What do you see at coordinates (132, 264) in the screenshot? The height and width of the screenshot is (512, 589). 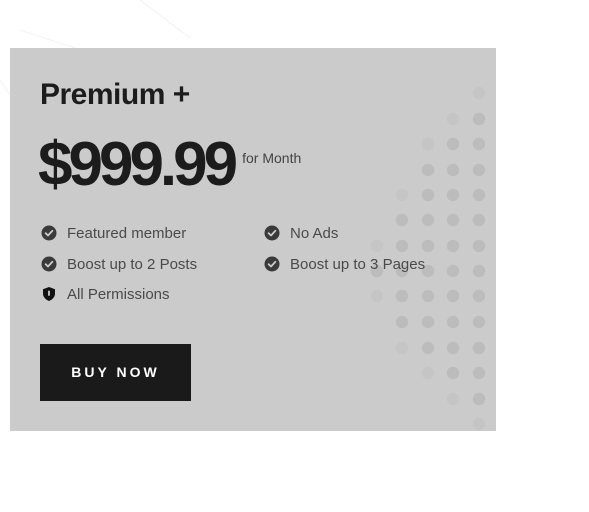 I see `feature-label: Boost up to 2 Posts` at bounding box center [132, 264].